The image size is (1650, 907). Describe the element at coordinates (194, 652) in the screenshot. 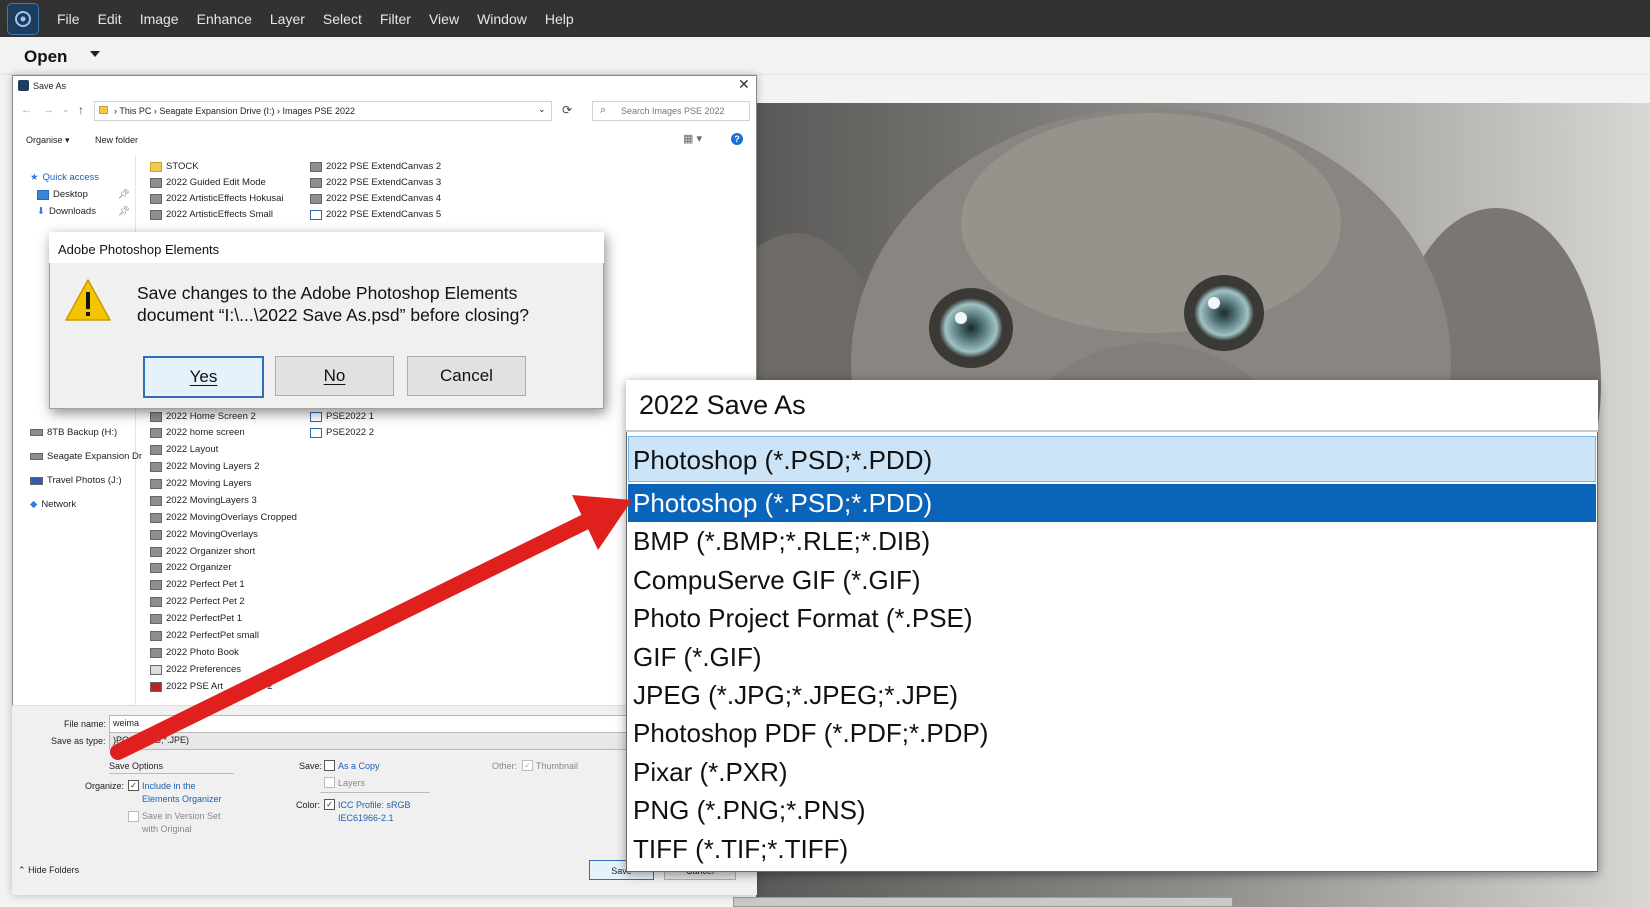

I see `list-item: 2022 Photo Book` at that location.